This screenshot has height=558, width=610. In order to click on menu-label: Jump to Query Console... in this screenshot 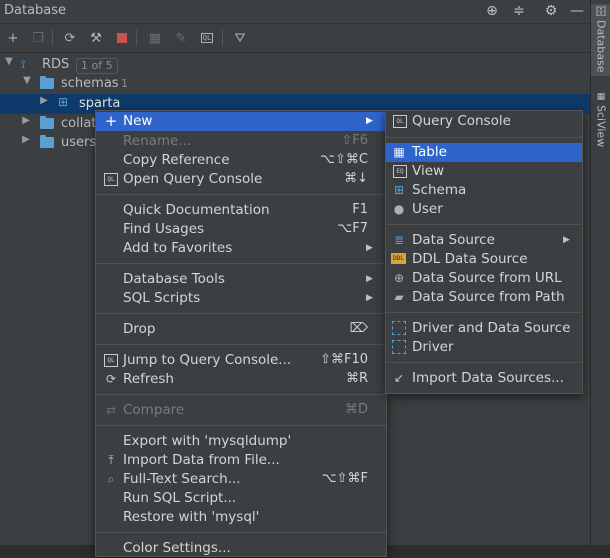, I will do `click(207, 360)`.